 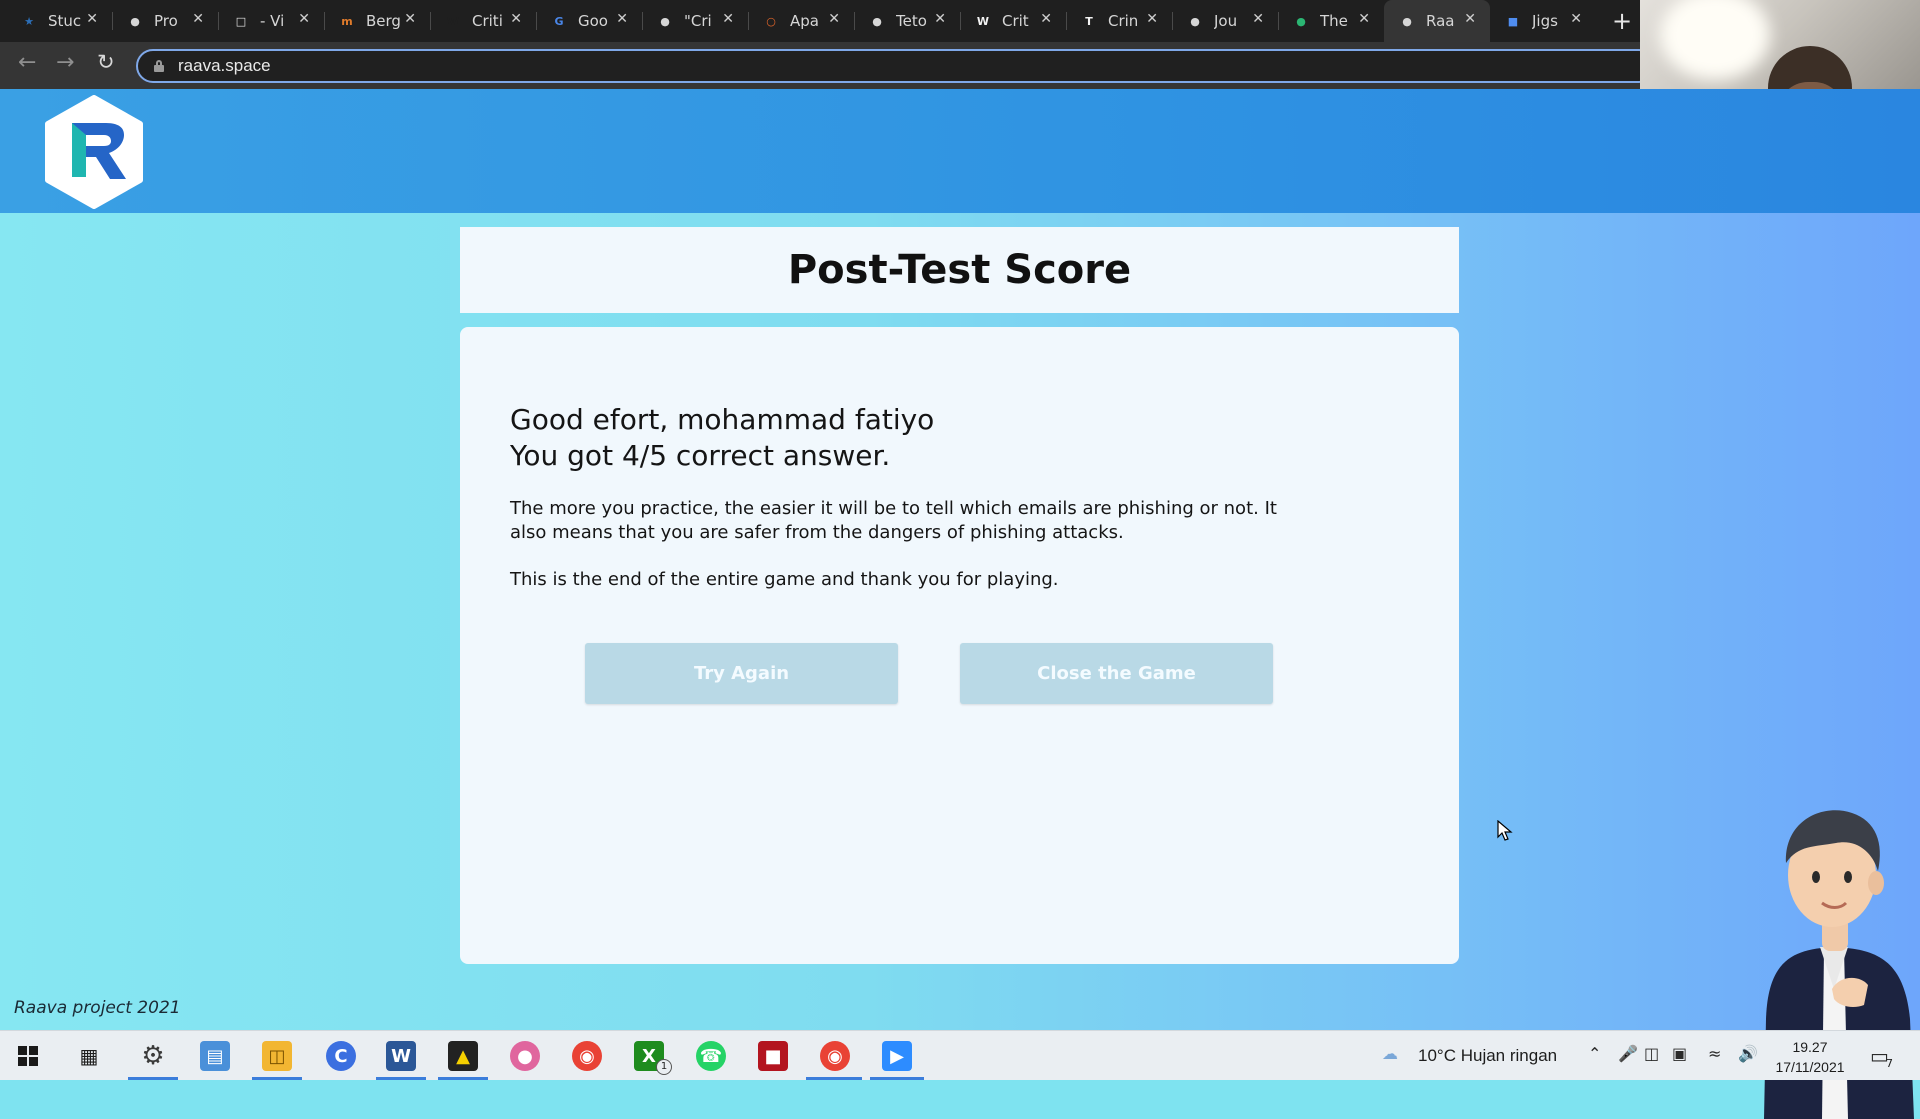 What do you see at coordinates (159, 66) in the screenshot?
I see `lock-icon` at bounding box center [159, 66].